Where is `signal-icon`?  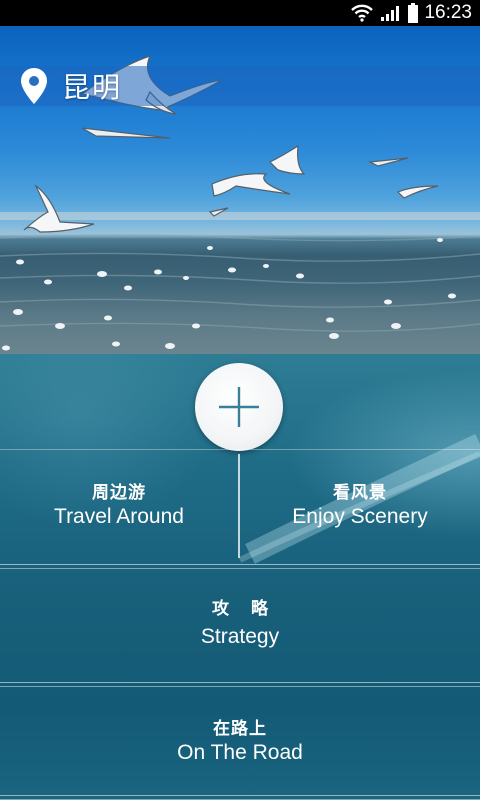
signal-icon is located at coordinates (390, 13).